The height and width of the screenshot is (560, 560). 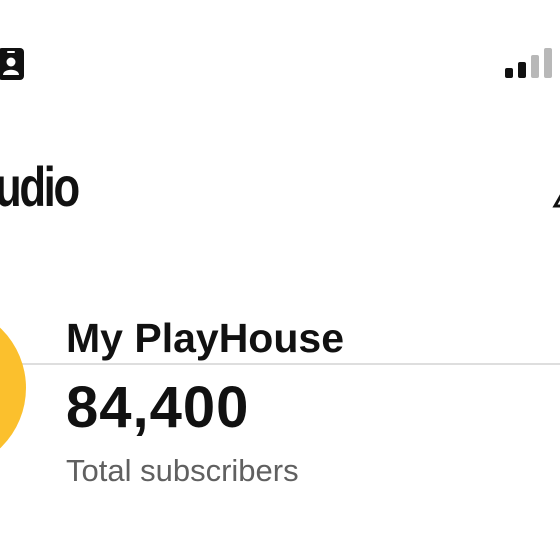 I want to click on partial-icon, so click(x=555, y=201).